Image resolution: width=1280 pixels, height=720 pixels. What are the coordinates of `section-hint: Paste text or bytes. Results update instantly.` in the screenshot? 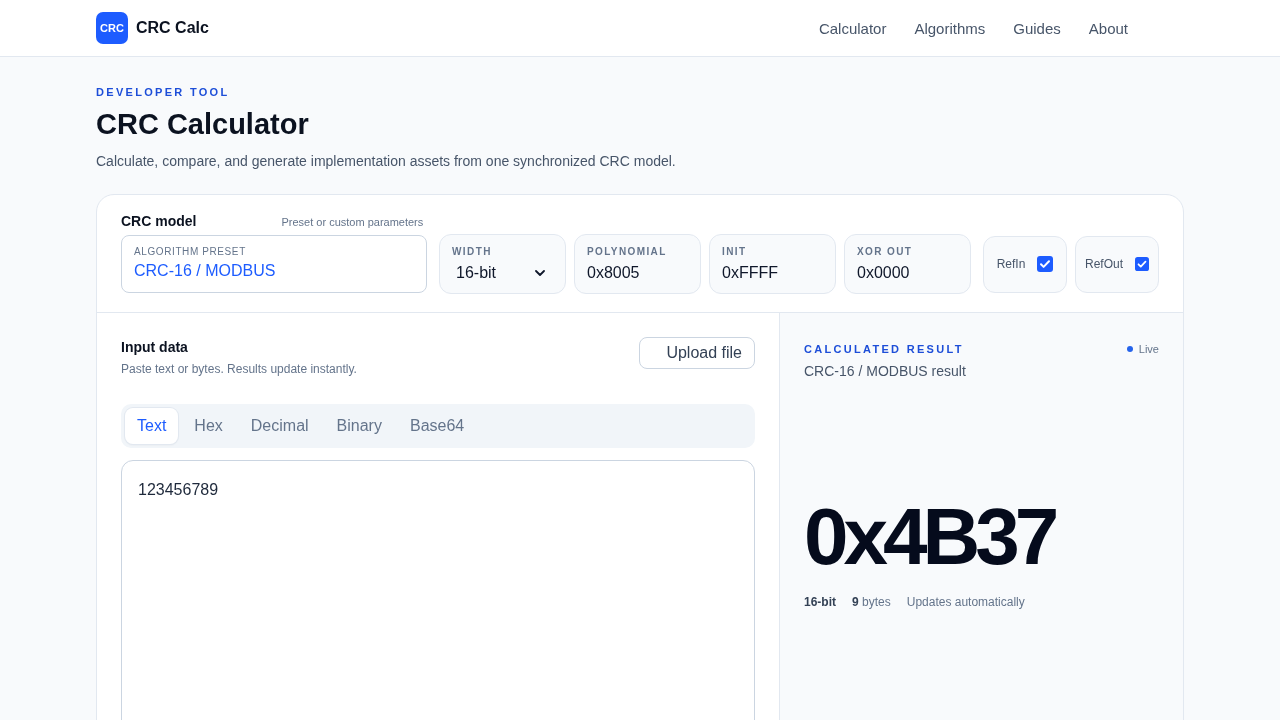 It's located at (239, 369).